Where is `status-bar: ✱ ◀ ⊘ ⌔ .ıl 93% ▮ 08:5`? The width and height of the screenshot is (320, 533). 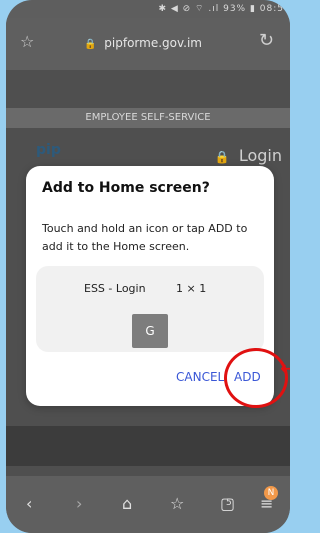 status-bar: ✱ ◀ ⊘ ⌔ .ıl 93% ▮ 08:5 is located at coordinates (148, 9).